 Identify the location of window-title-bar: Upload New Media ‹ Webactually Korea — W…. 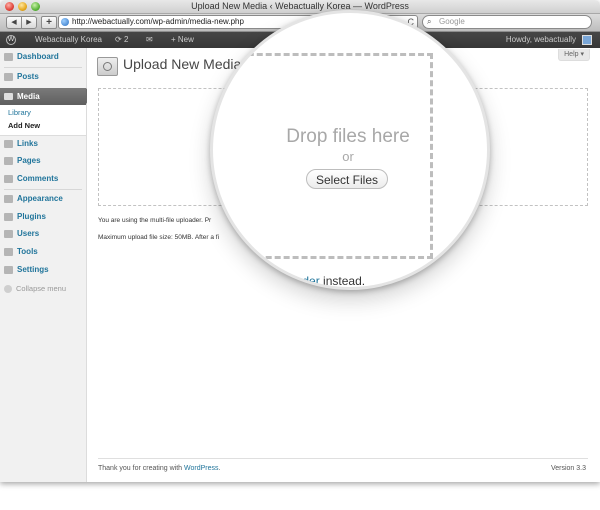
(300, 7).